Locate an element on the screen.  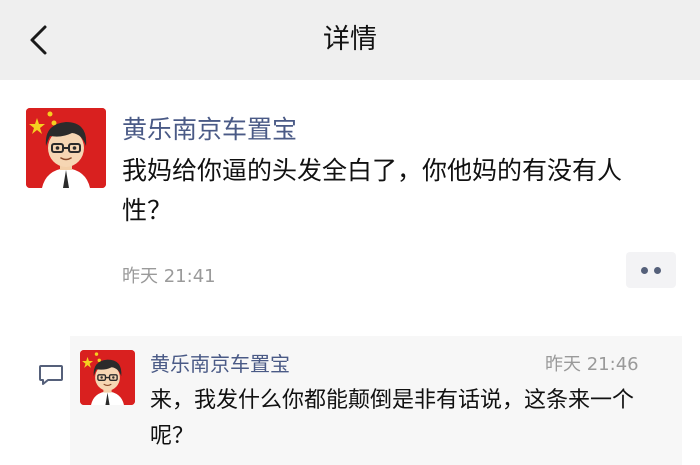
chevron-left-icon is located at coordinates (38, 40).